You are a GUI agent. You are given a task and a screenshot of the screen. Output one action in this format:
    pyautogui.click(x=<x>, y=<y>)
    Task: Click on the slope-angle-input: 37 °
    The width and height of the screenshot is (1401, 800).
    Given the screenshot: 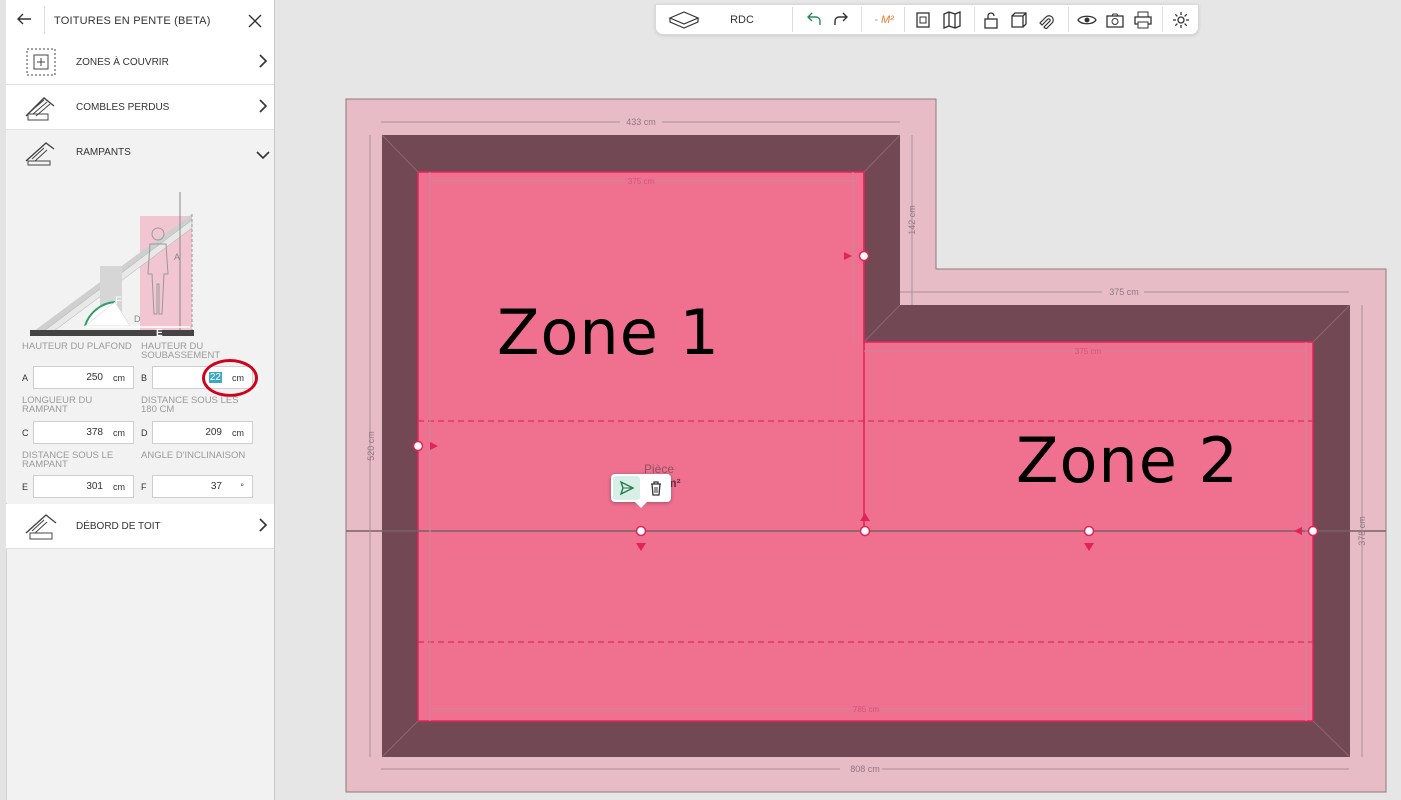 What is the action you would take?
    pyautogui.click(x=202, y=486)
    